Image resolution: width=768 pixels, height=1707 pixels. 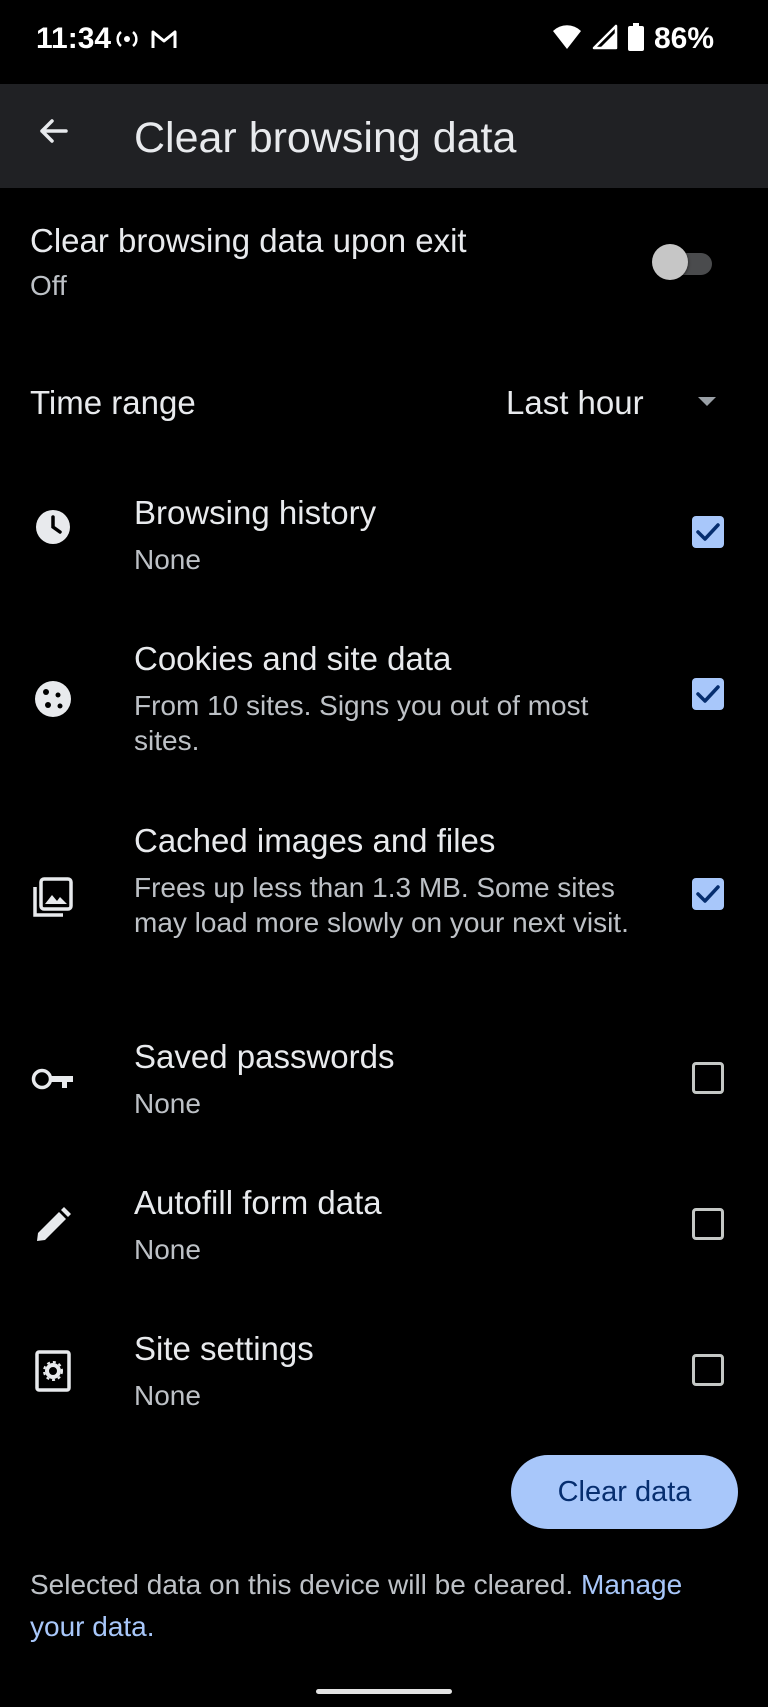 What do you see at coordinates (605, 39) in the screenshot?
I see `signal-icon` at bounding box center [605, 39].